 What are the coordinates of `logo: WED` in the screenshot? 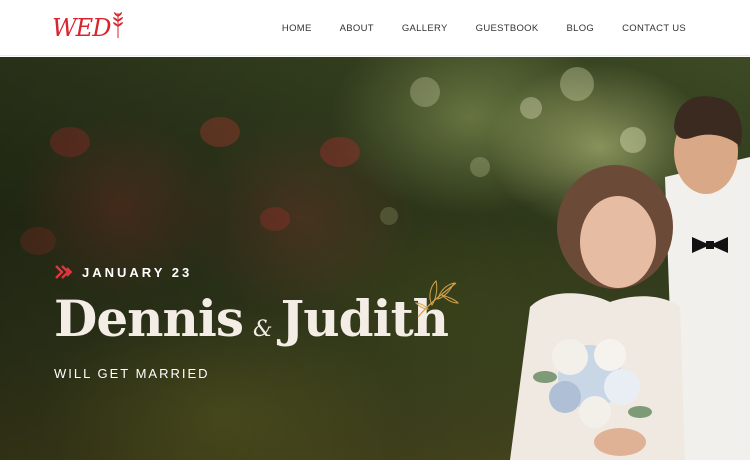 It's located at (88, 28).